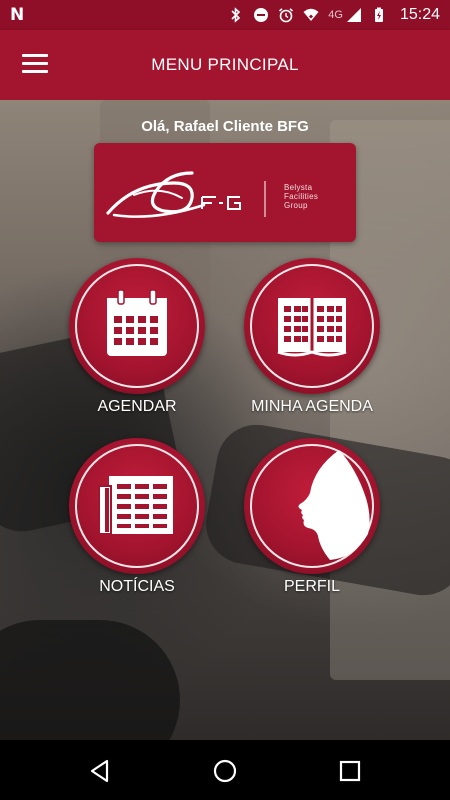 The width and height of the screenshot is (450, 800). Describe the element at coordinates (335, 15) in the screenshot. I see `network-type-label: 4G` at that location.